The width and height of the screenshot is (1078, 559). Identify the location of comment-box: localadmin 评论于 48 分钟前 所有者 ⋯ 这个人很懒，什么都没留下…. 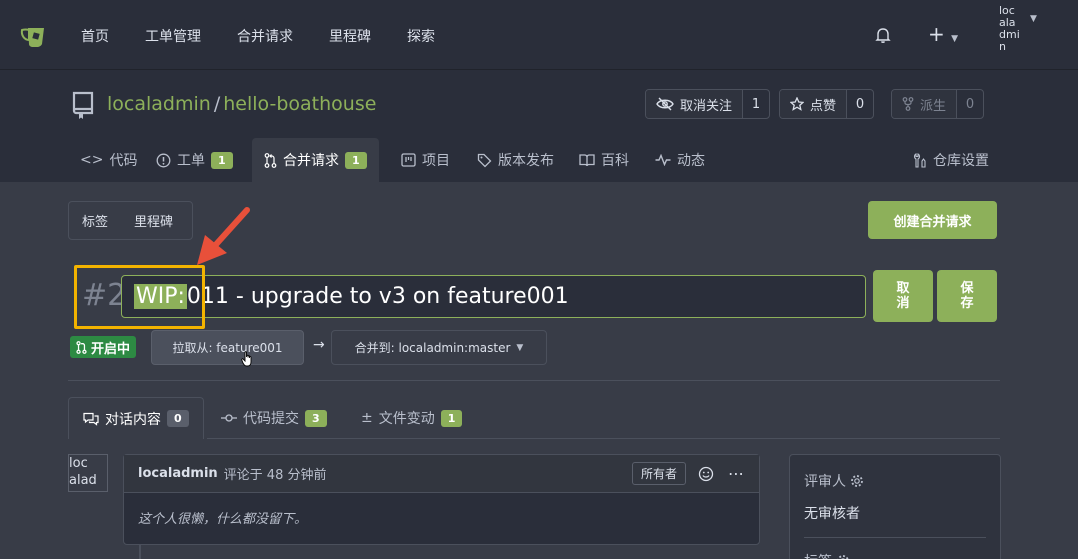
(441, 499).